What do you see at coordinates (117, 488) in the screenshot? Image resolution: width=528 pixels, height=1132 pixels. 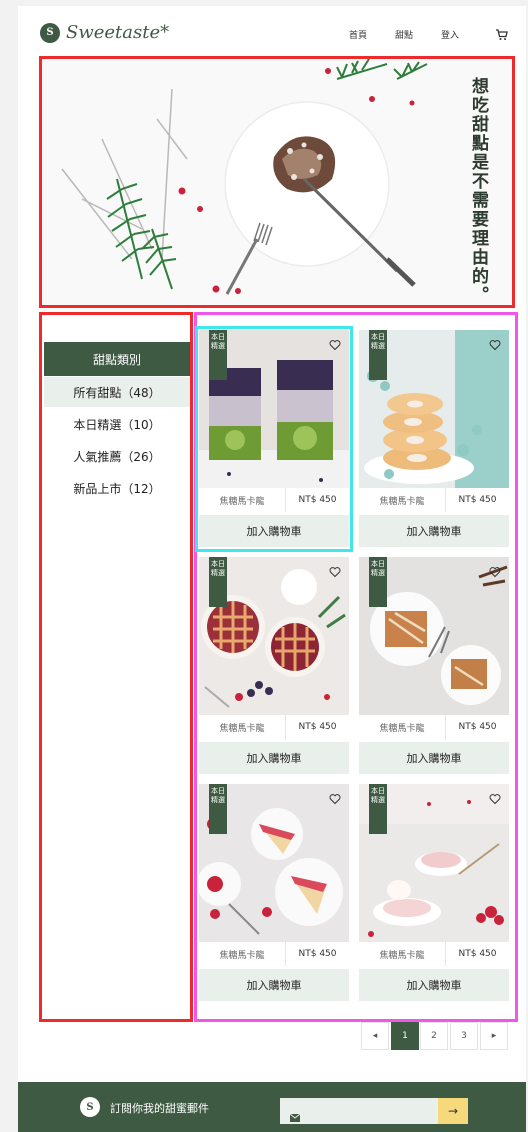 I see `category-new: 新品上市（12）` at bounding box center [117, 488].